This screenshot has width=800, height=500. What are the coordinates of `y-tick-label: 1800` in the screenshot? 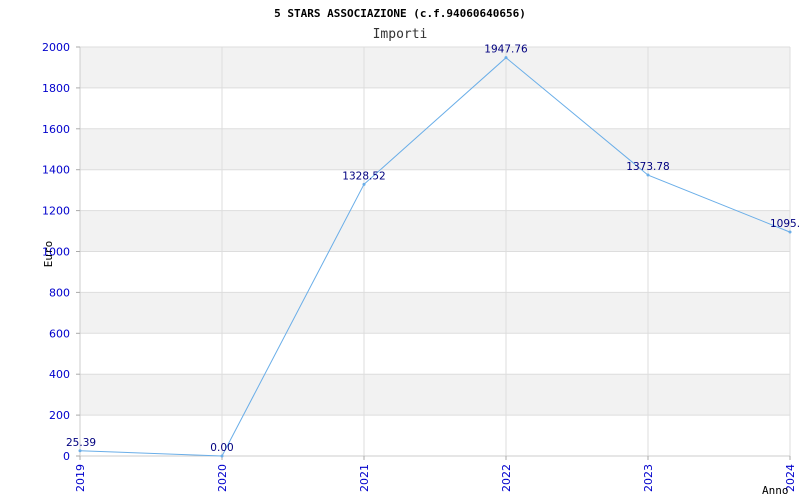 It's located at (56, 88).